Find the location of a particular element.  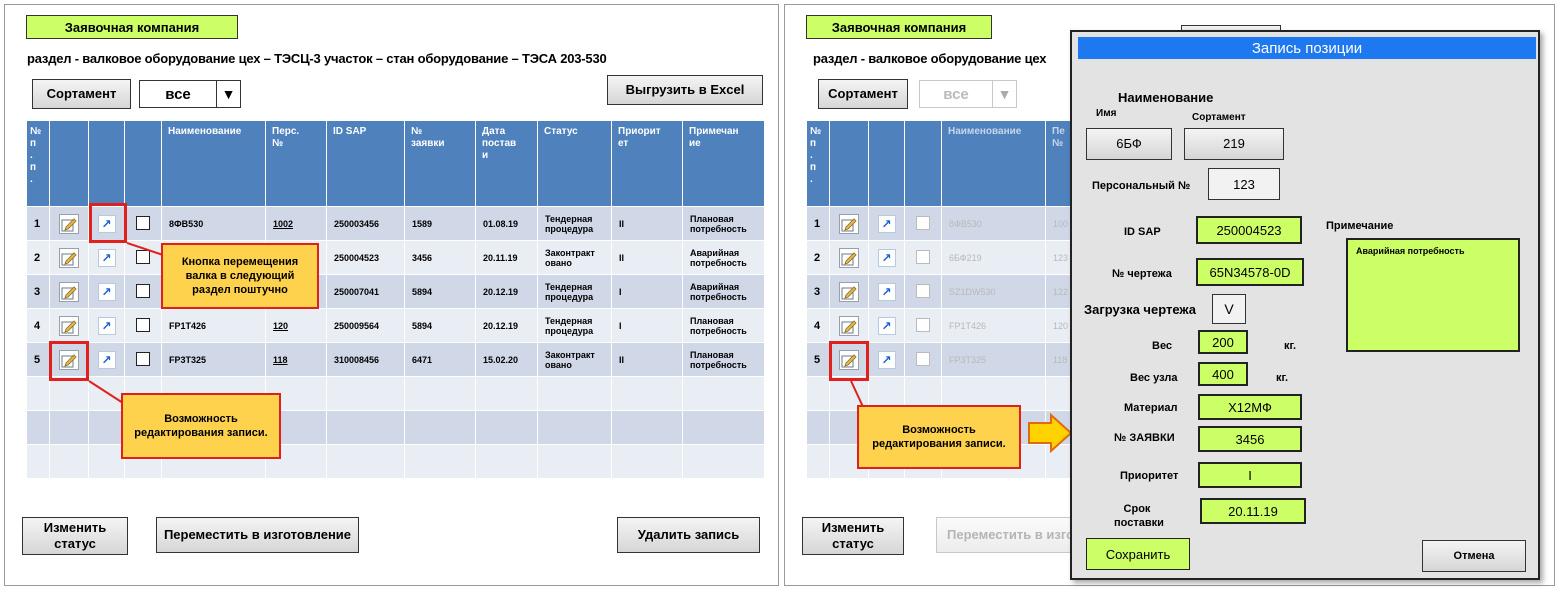

table-row: 3 ↗ SZ1DW530 122 is located at coordinates (956, 291).